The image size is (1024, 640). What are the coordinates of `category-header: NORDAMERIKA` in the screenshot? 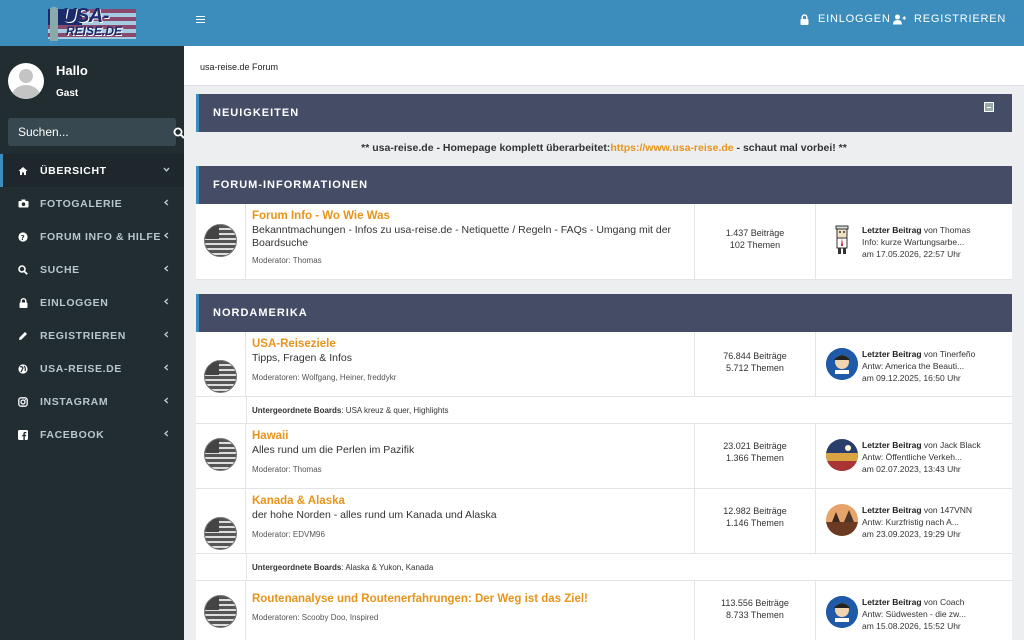 It's located at (604, 313).